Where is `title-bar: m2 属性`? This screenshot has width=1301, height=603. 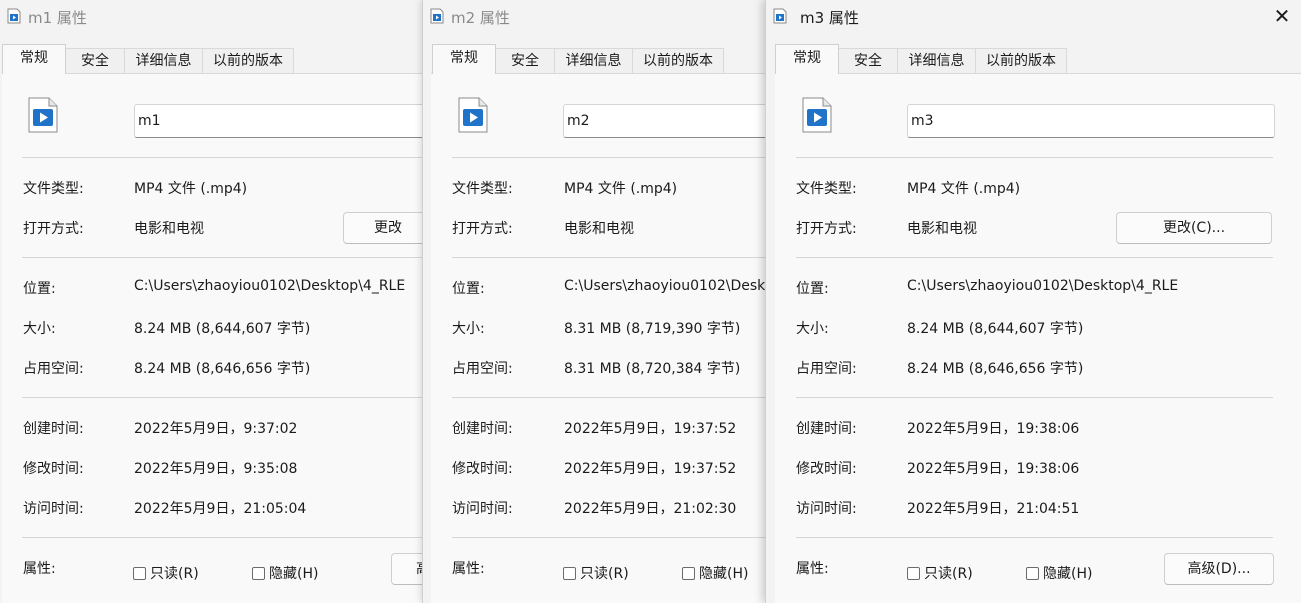 title-bar: m2 属性 is located at coordinates (598, 17).